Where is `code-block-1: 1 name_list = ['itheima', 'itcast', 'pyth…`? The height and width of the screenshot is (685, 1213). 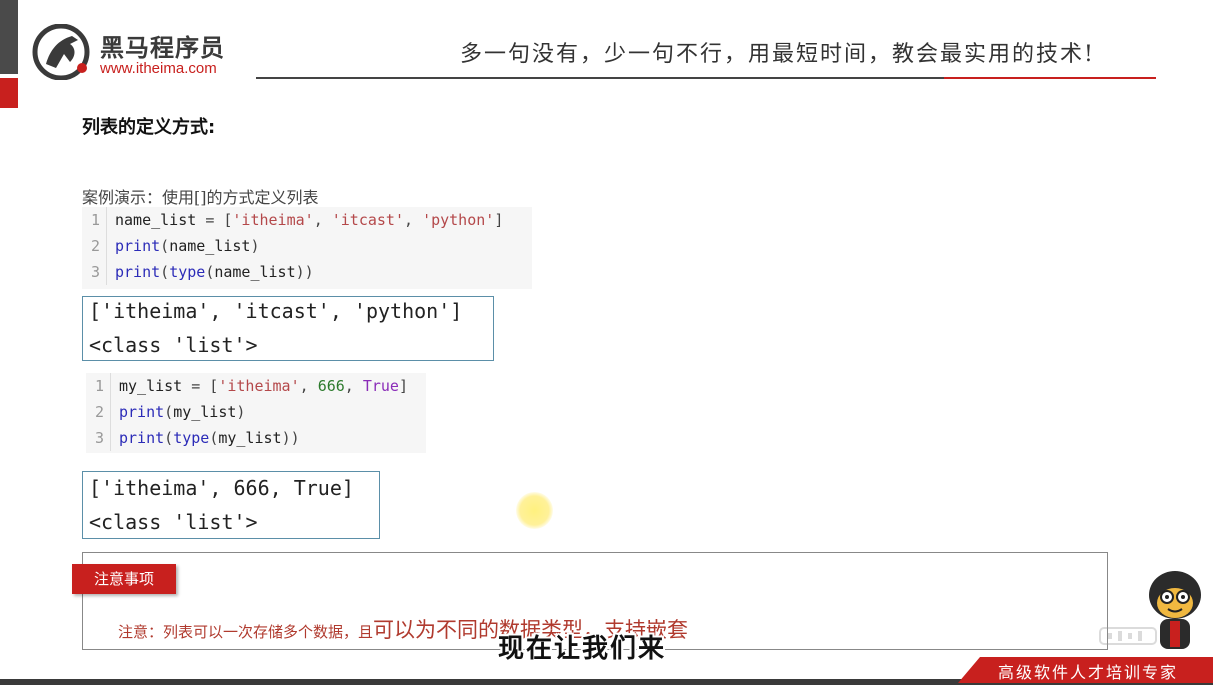
code-block-1: 1 name_list = ['itheima', 'itcast', 'pyth… is located at coordinates (307, 248).